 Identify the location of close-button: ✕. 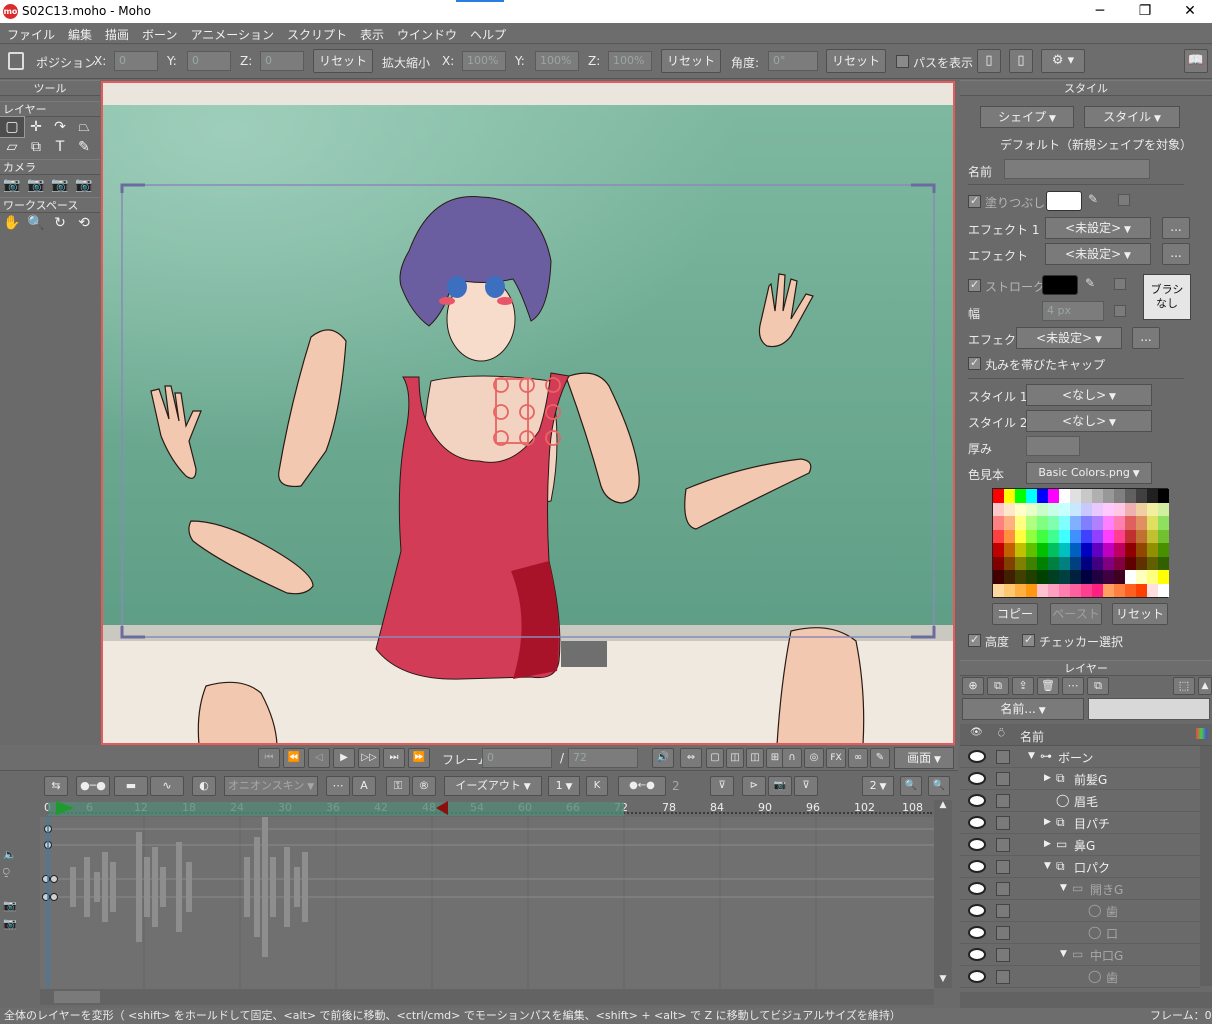
(1190, 12).